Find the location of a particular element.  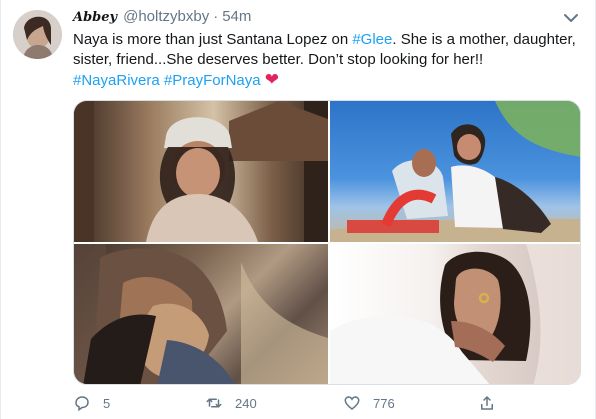

heart-emoji: ❤ is located at coordinates (272, 79).